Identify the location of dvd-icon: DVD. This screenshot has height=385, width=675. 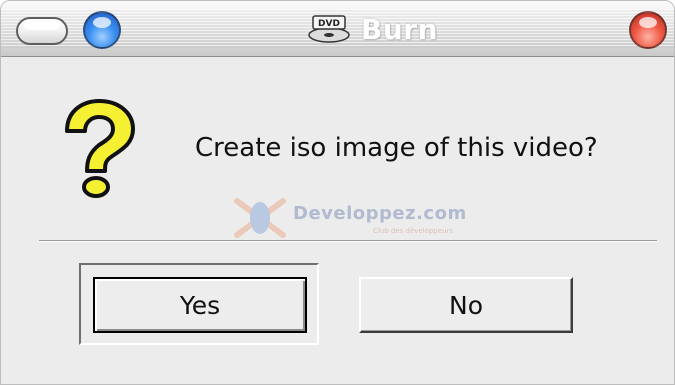
(329, 29).